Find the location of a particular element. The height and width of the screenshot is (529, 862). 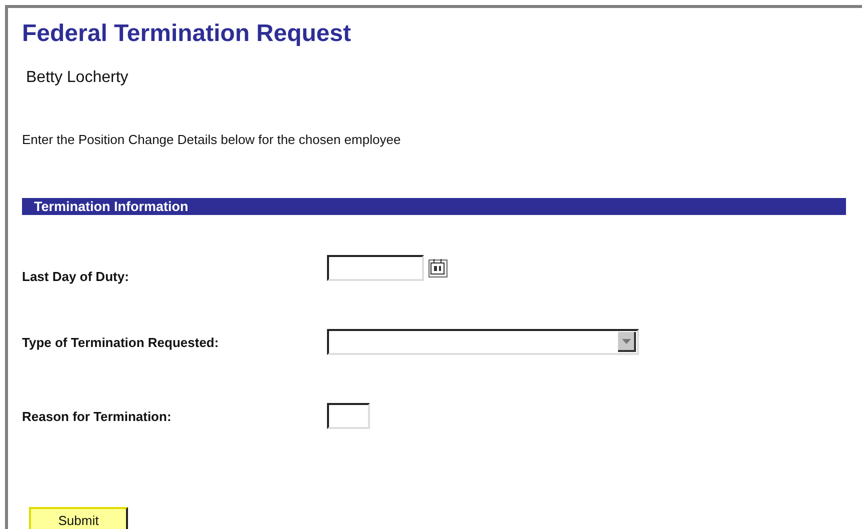

section-header: Termination Information is located at coordinates (434, 206).